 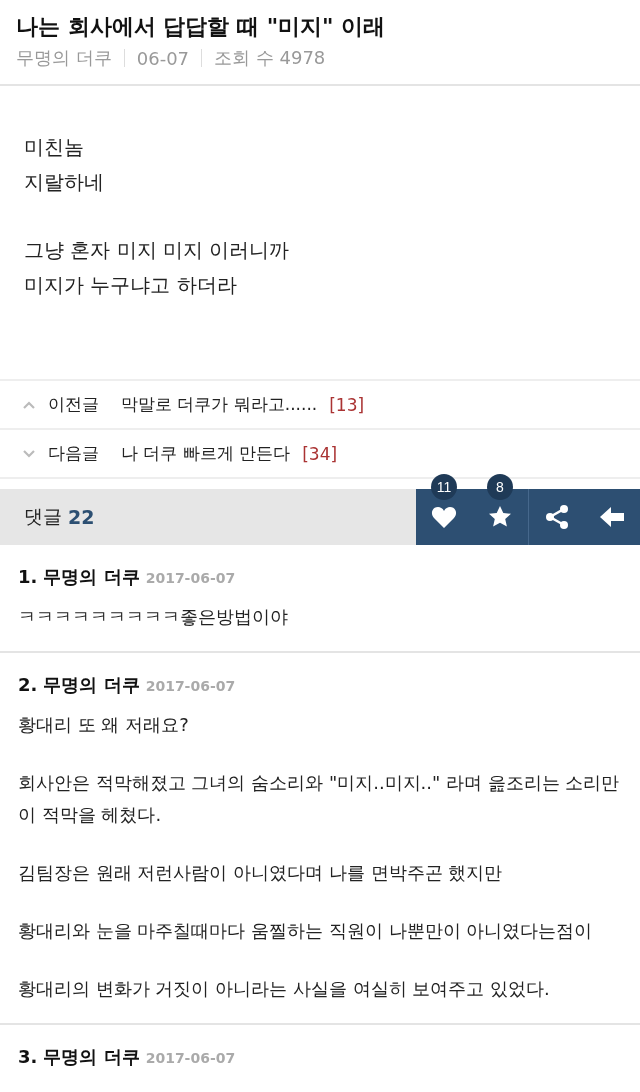 I want to click on comment-number: 2., so click(x=28, y=684).